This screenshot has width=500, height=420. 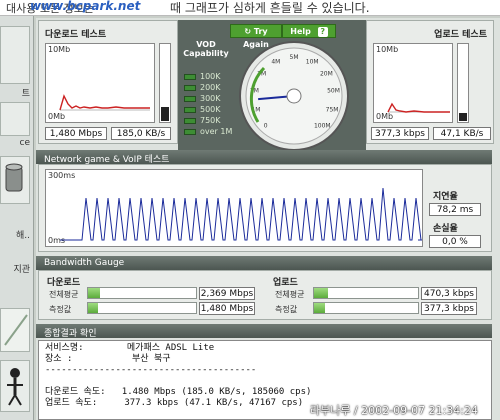 What do you see at coordinates (275, 61) in the screenshot?
I see `gauge-tick-label: 4M` at bounding box center [275, 61].